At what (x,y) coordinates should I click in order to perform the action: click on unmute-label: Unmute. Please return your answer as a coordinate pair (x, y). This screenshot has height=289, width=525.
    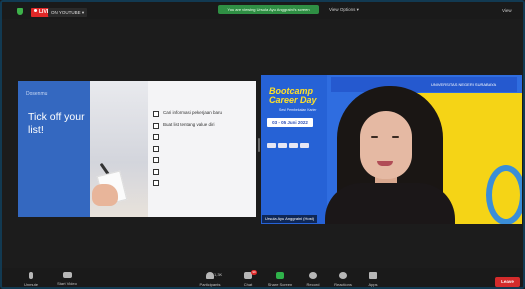
    Looking at the image, I should click on (30, 284).